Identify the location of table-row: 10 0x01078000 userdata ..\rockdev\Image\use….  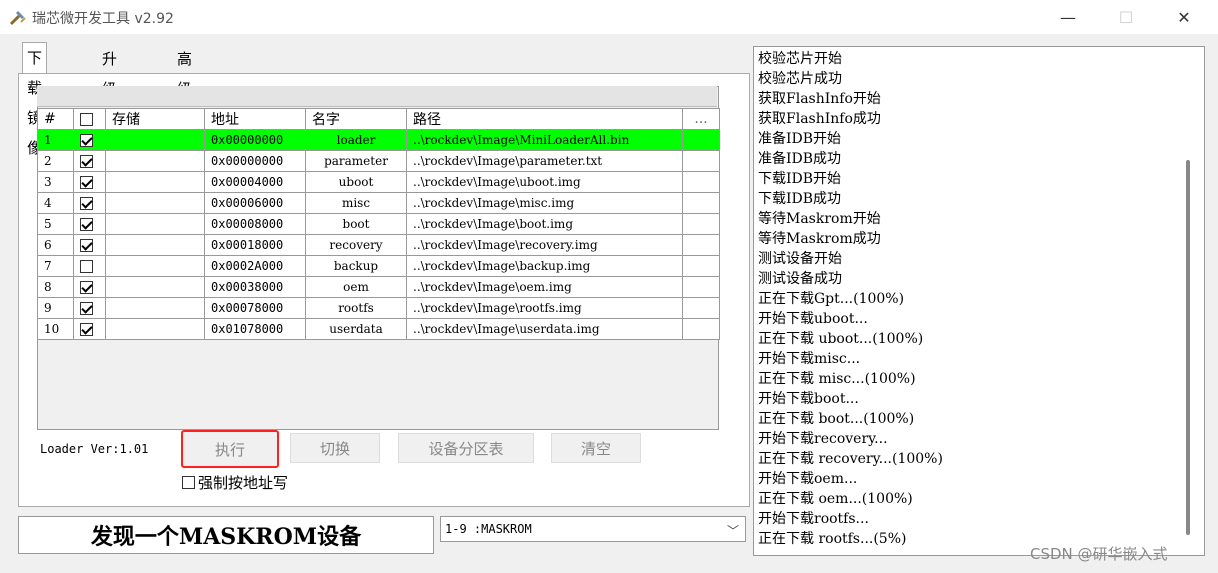
(378, 329).